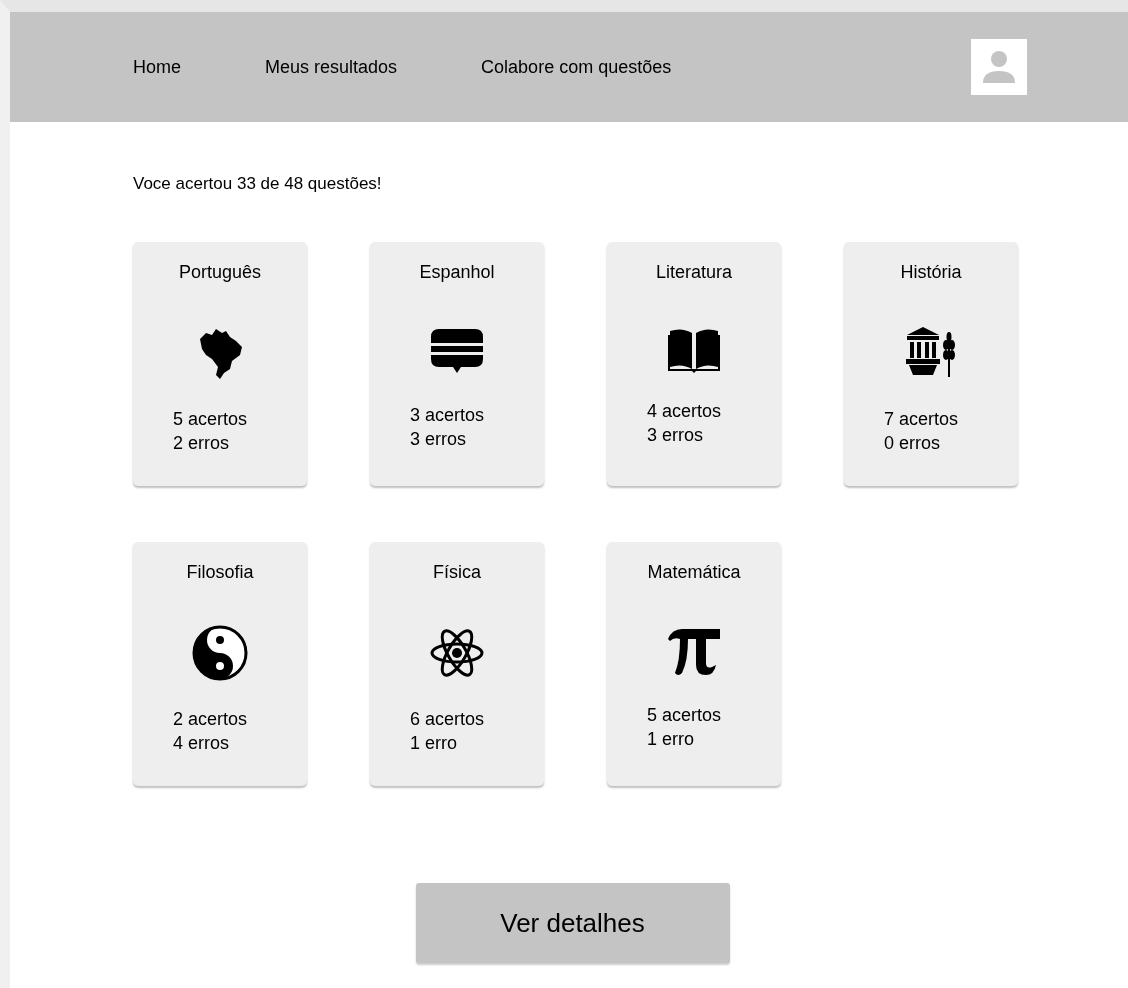 Image resolution: width=1128 pixels, height=988 pixels. Describe the element at coordinates (931, 364) in the screenshot. I see `subject-card: História 7 acertos 0 erros` at that location.